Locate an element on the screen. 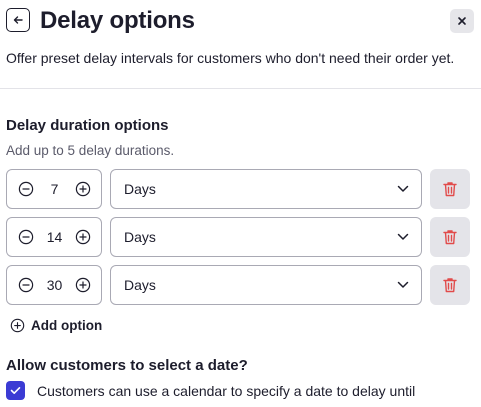 The width and height of the screenshot is (481, 407). close-icon is located at coordinates (462, 21).